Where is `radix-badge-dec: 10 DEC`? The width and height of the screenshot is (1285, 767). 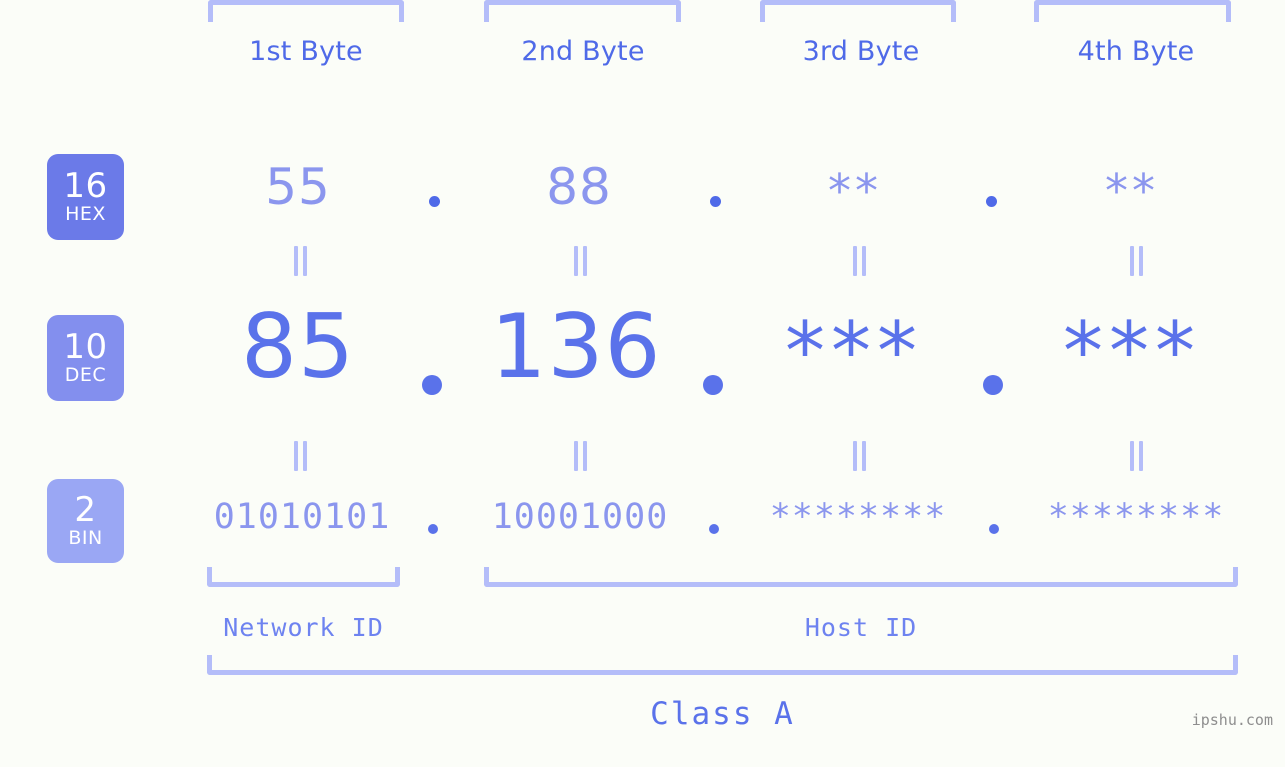
radix-badge-dec: 10 DEC is located at coordinates (85, 358).